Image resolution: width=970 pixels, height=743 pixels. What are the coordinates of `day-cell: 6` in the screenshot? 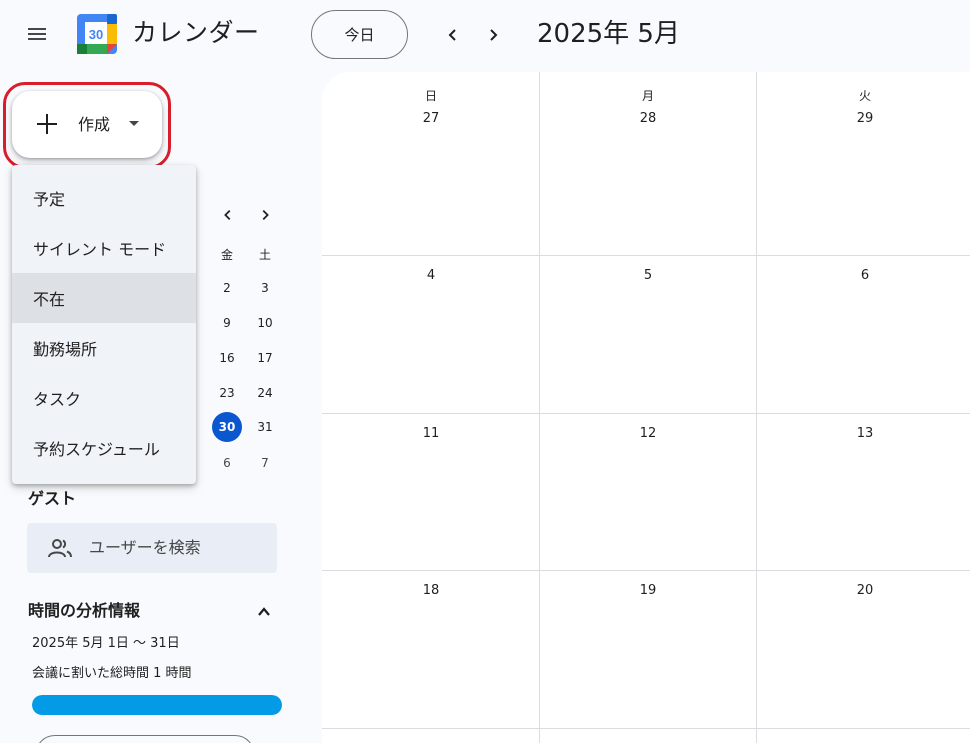 It's located at (865, 276).